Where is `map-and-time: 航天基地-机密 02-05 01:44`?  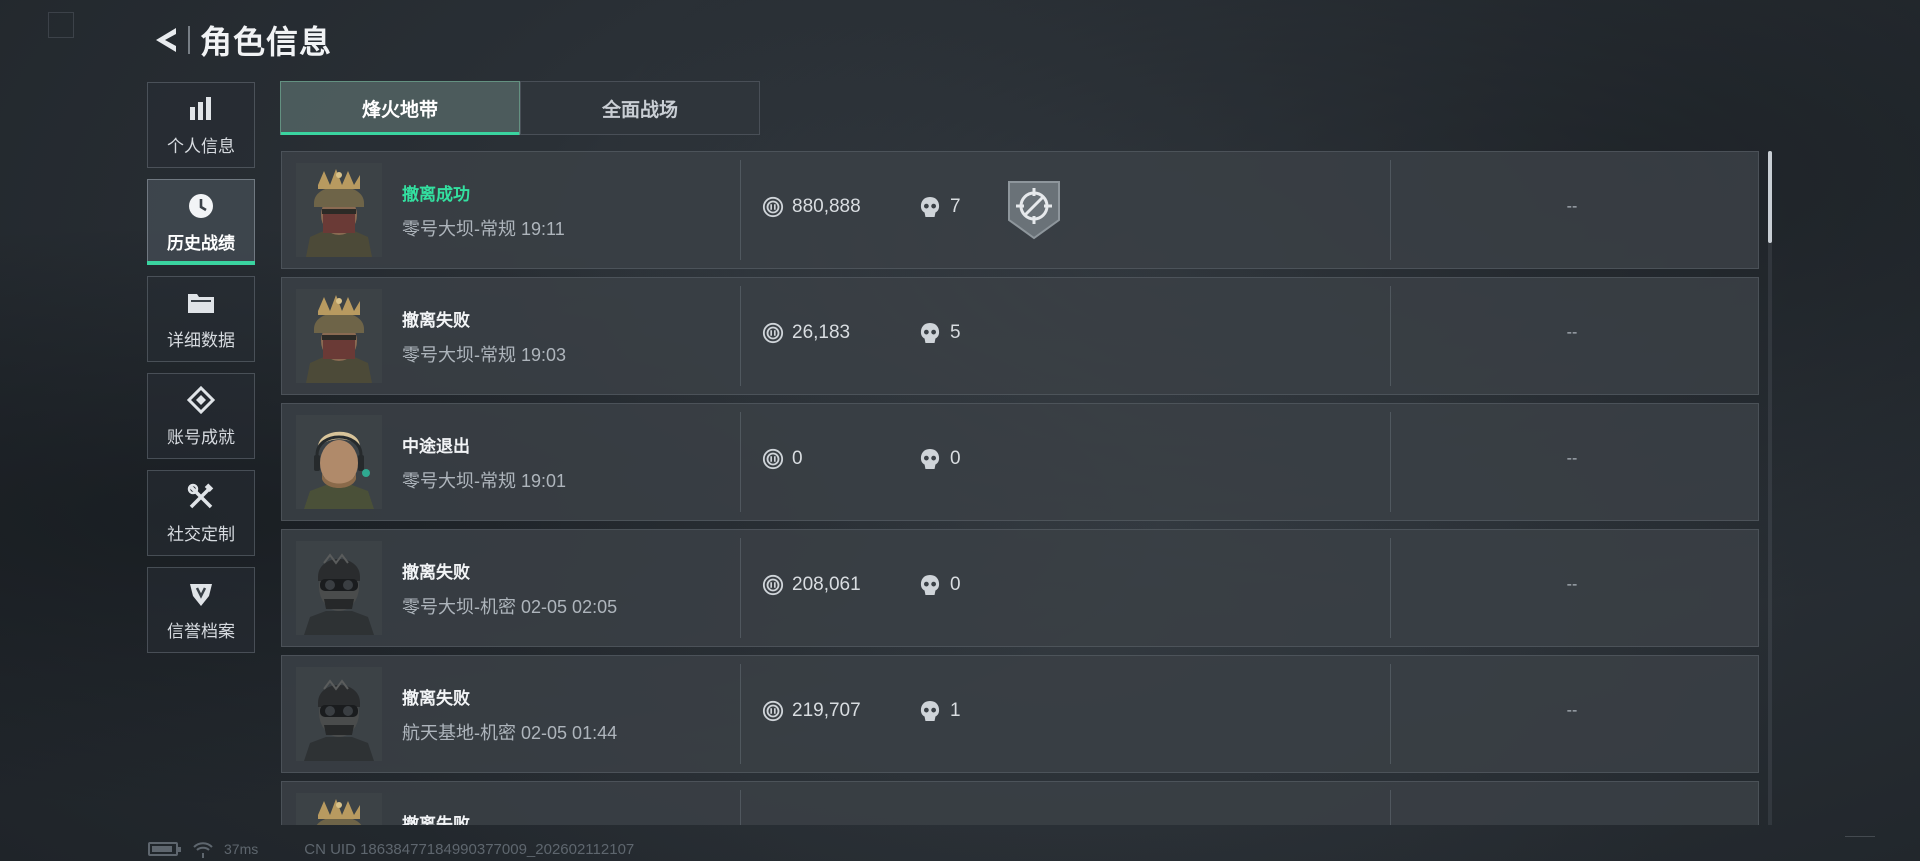 map-and-time: 航天基地-机密 02-05 01:44 is located at coordinates (509, 732).